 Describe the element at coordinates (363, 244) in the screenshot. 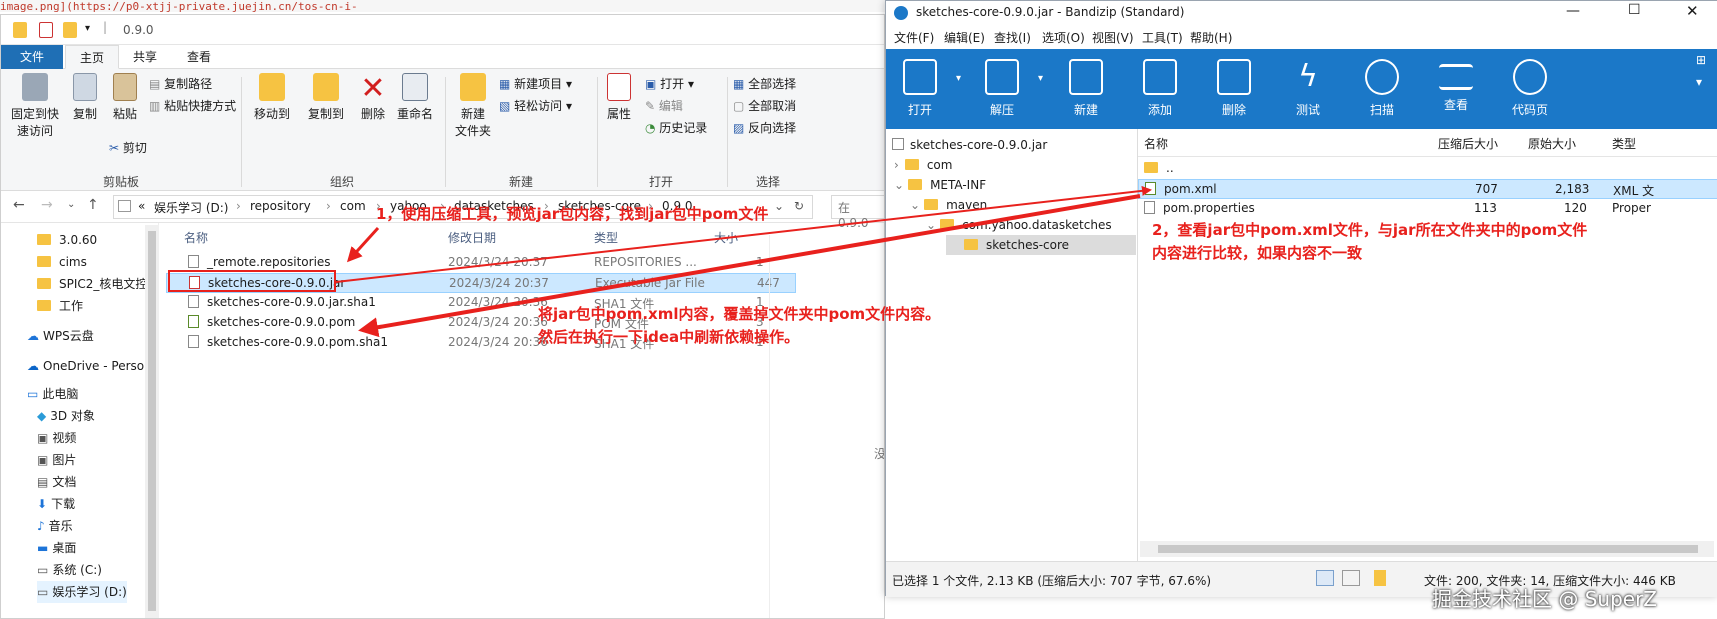

I see `arrow-step1` at that location.